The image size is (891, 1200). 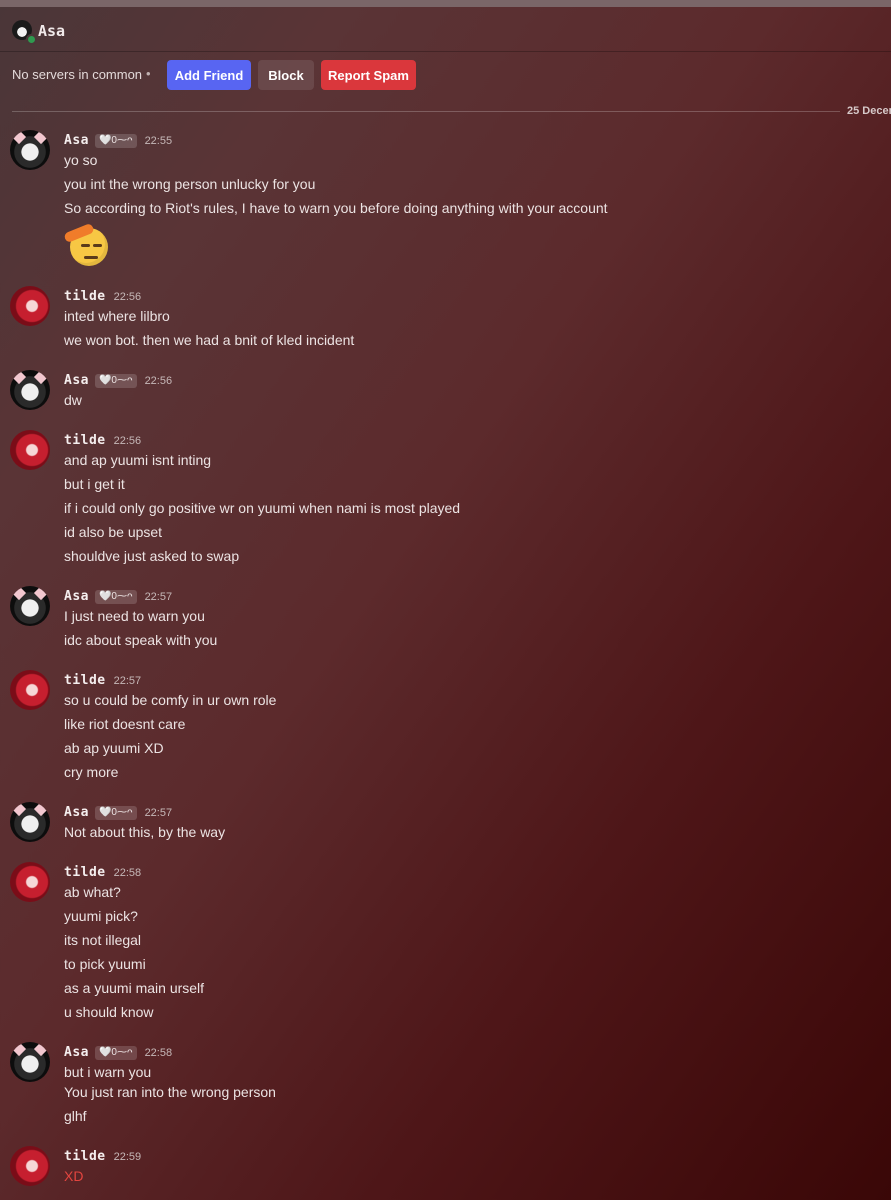 What do you see at coordinates (113, 532) in the screenshot?
I see `message-text: id also be upset` at bounding box center [113, 532].